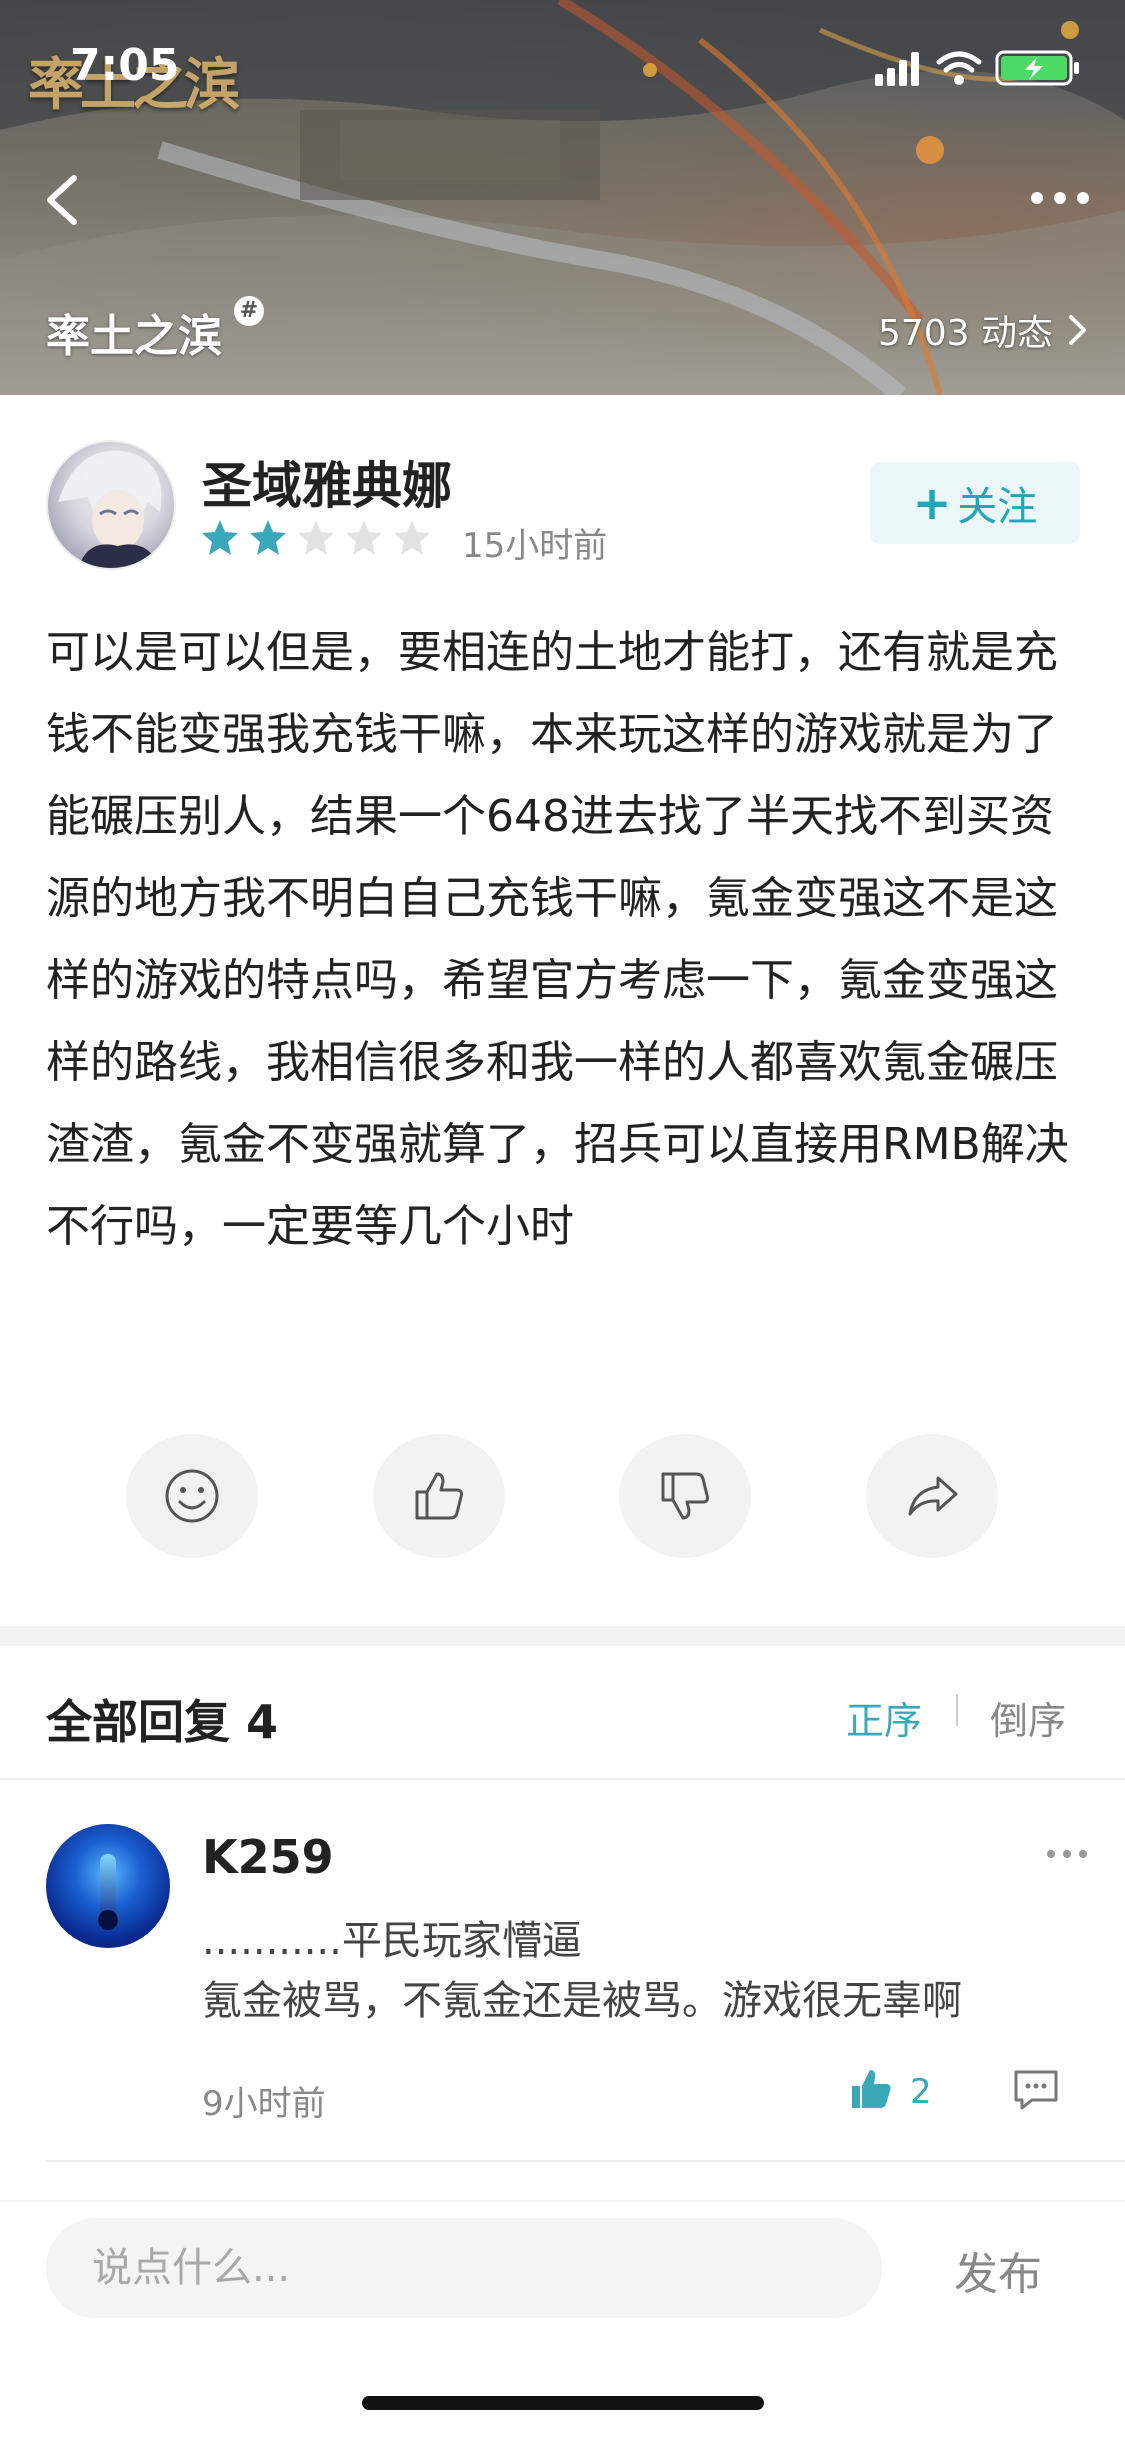 The image size is (1125, 2438). I want to click on follow-button: + 关注, so click(975, 503).